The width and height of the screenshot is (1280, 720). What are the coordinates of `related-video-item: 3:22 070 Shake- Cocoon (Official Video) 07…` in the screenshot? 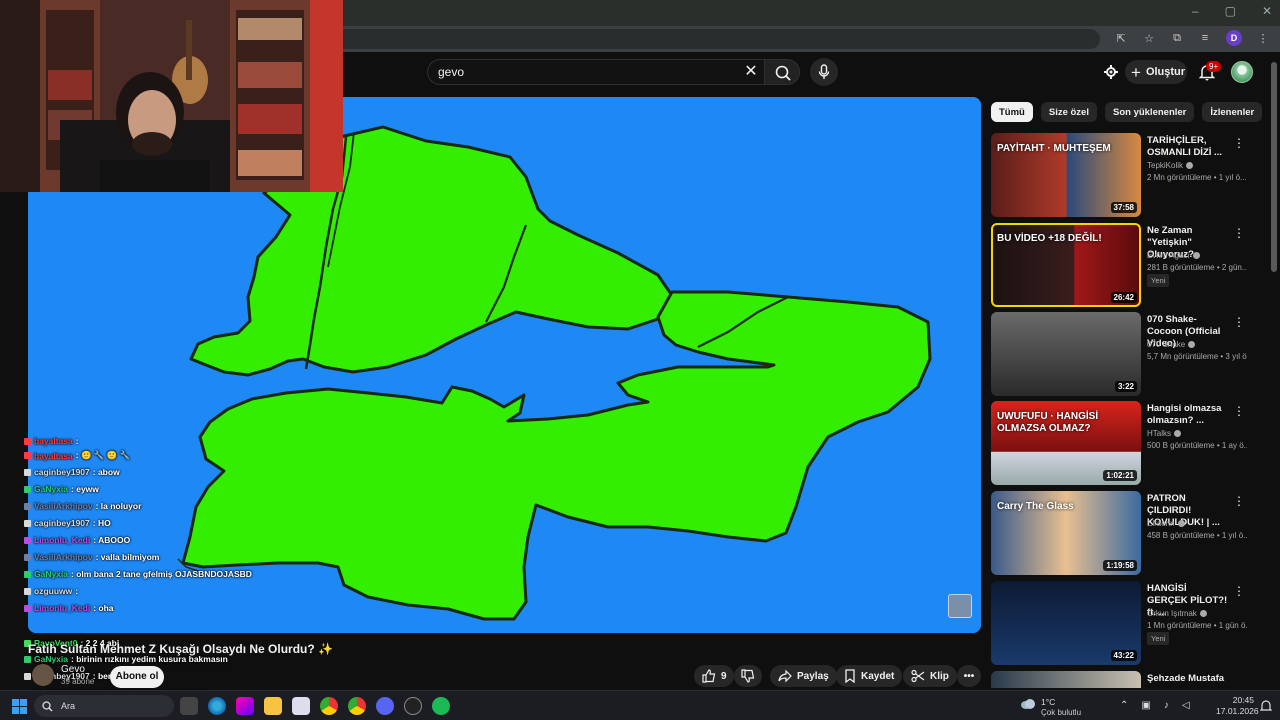 It's located at (1126, 354).